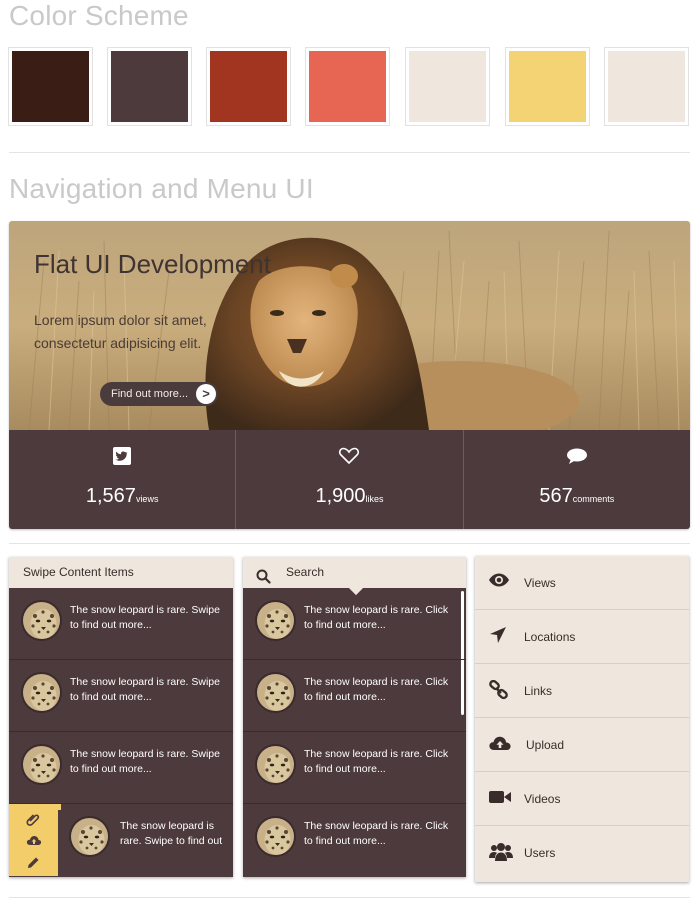  Describe the element at coordinates (582, 637) in the screenshot. I see `menu-item-locations: Locations` at that location.